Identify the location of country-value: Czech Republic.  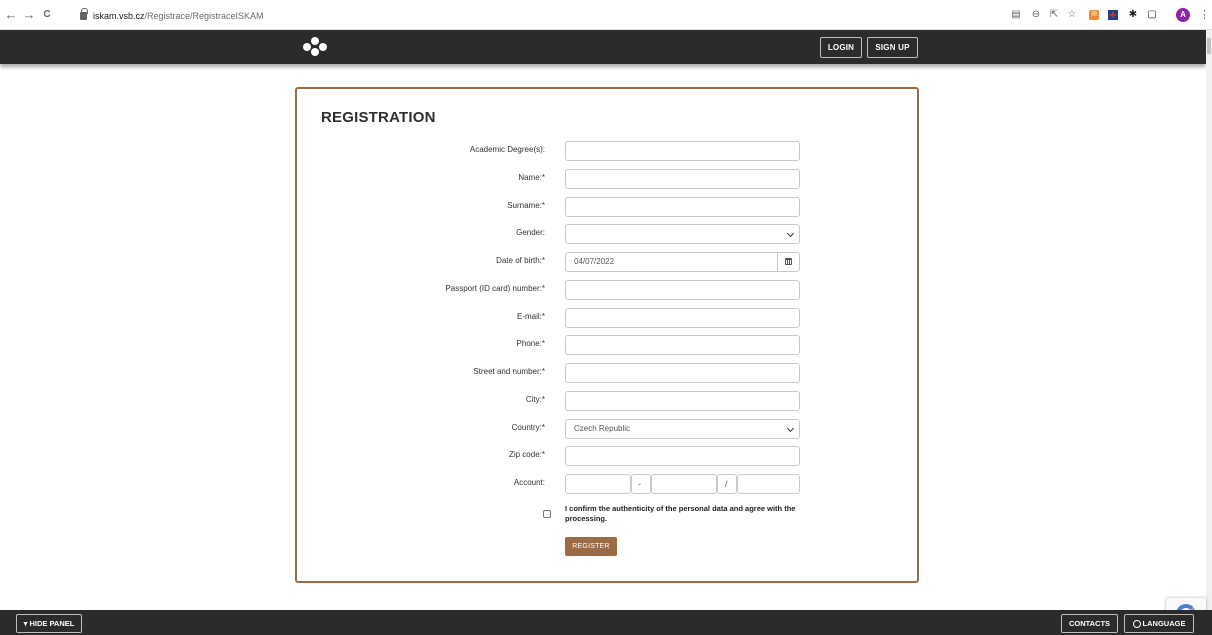
(602, 428).